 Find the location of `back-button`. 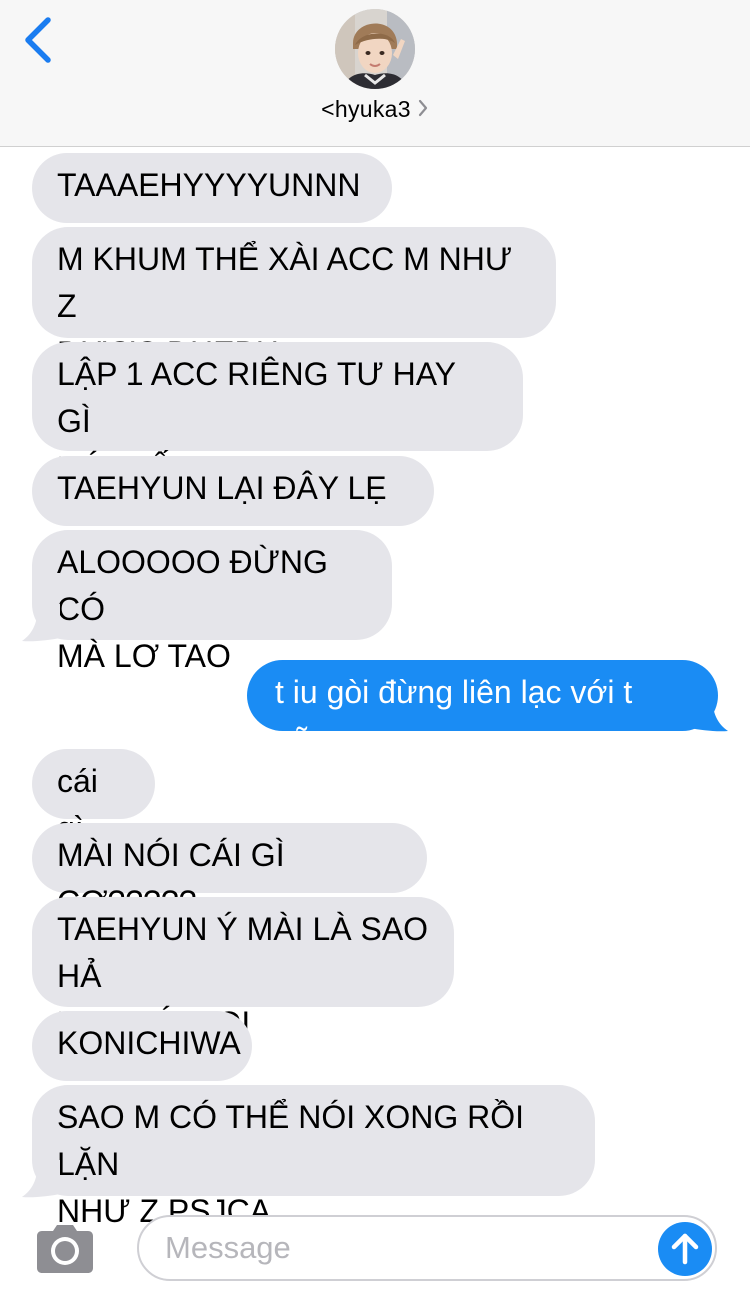

back-button is located at coordinates (40, 42).